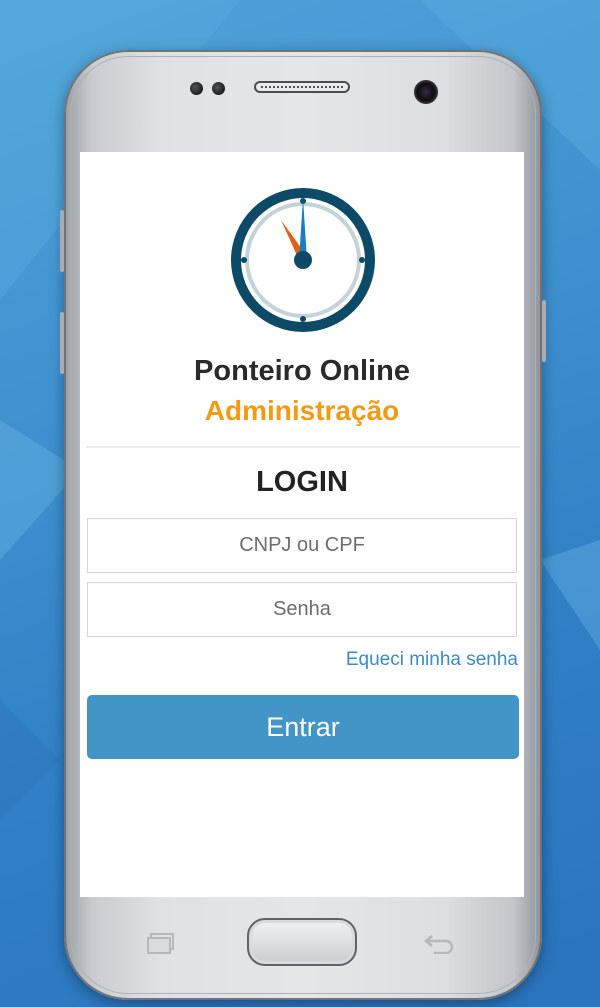 The image size is (600, 1007). I want to click on clock-icon, so click(303, 260).